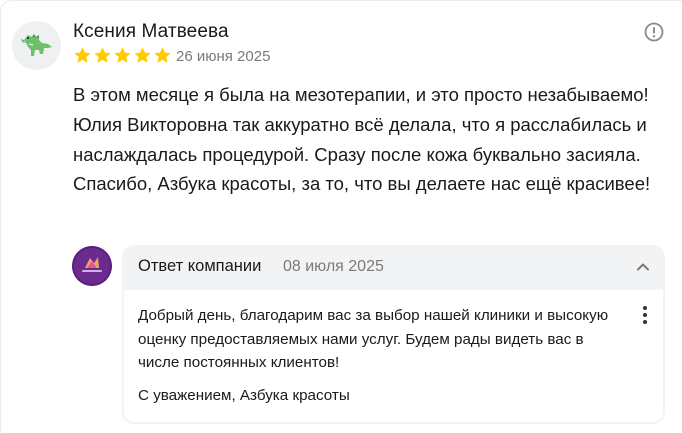  I want to click on dinosaur-icon, so click(36, 44).